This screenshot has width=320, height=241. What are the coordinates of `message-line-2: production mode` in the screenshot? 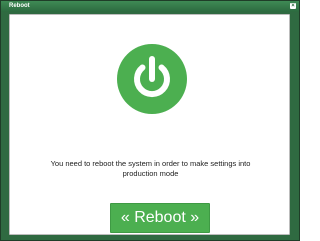 It's located at (150, 173).